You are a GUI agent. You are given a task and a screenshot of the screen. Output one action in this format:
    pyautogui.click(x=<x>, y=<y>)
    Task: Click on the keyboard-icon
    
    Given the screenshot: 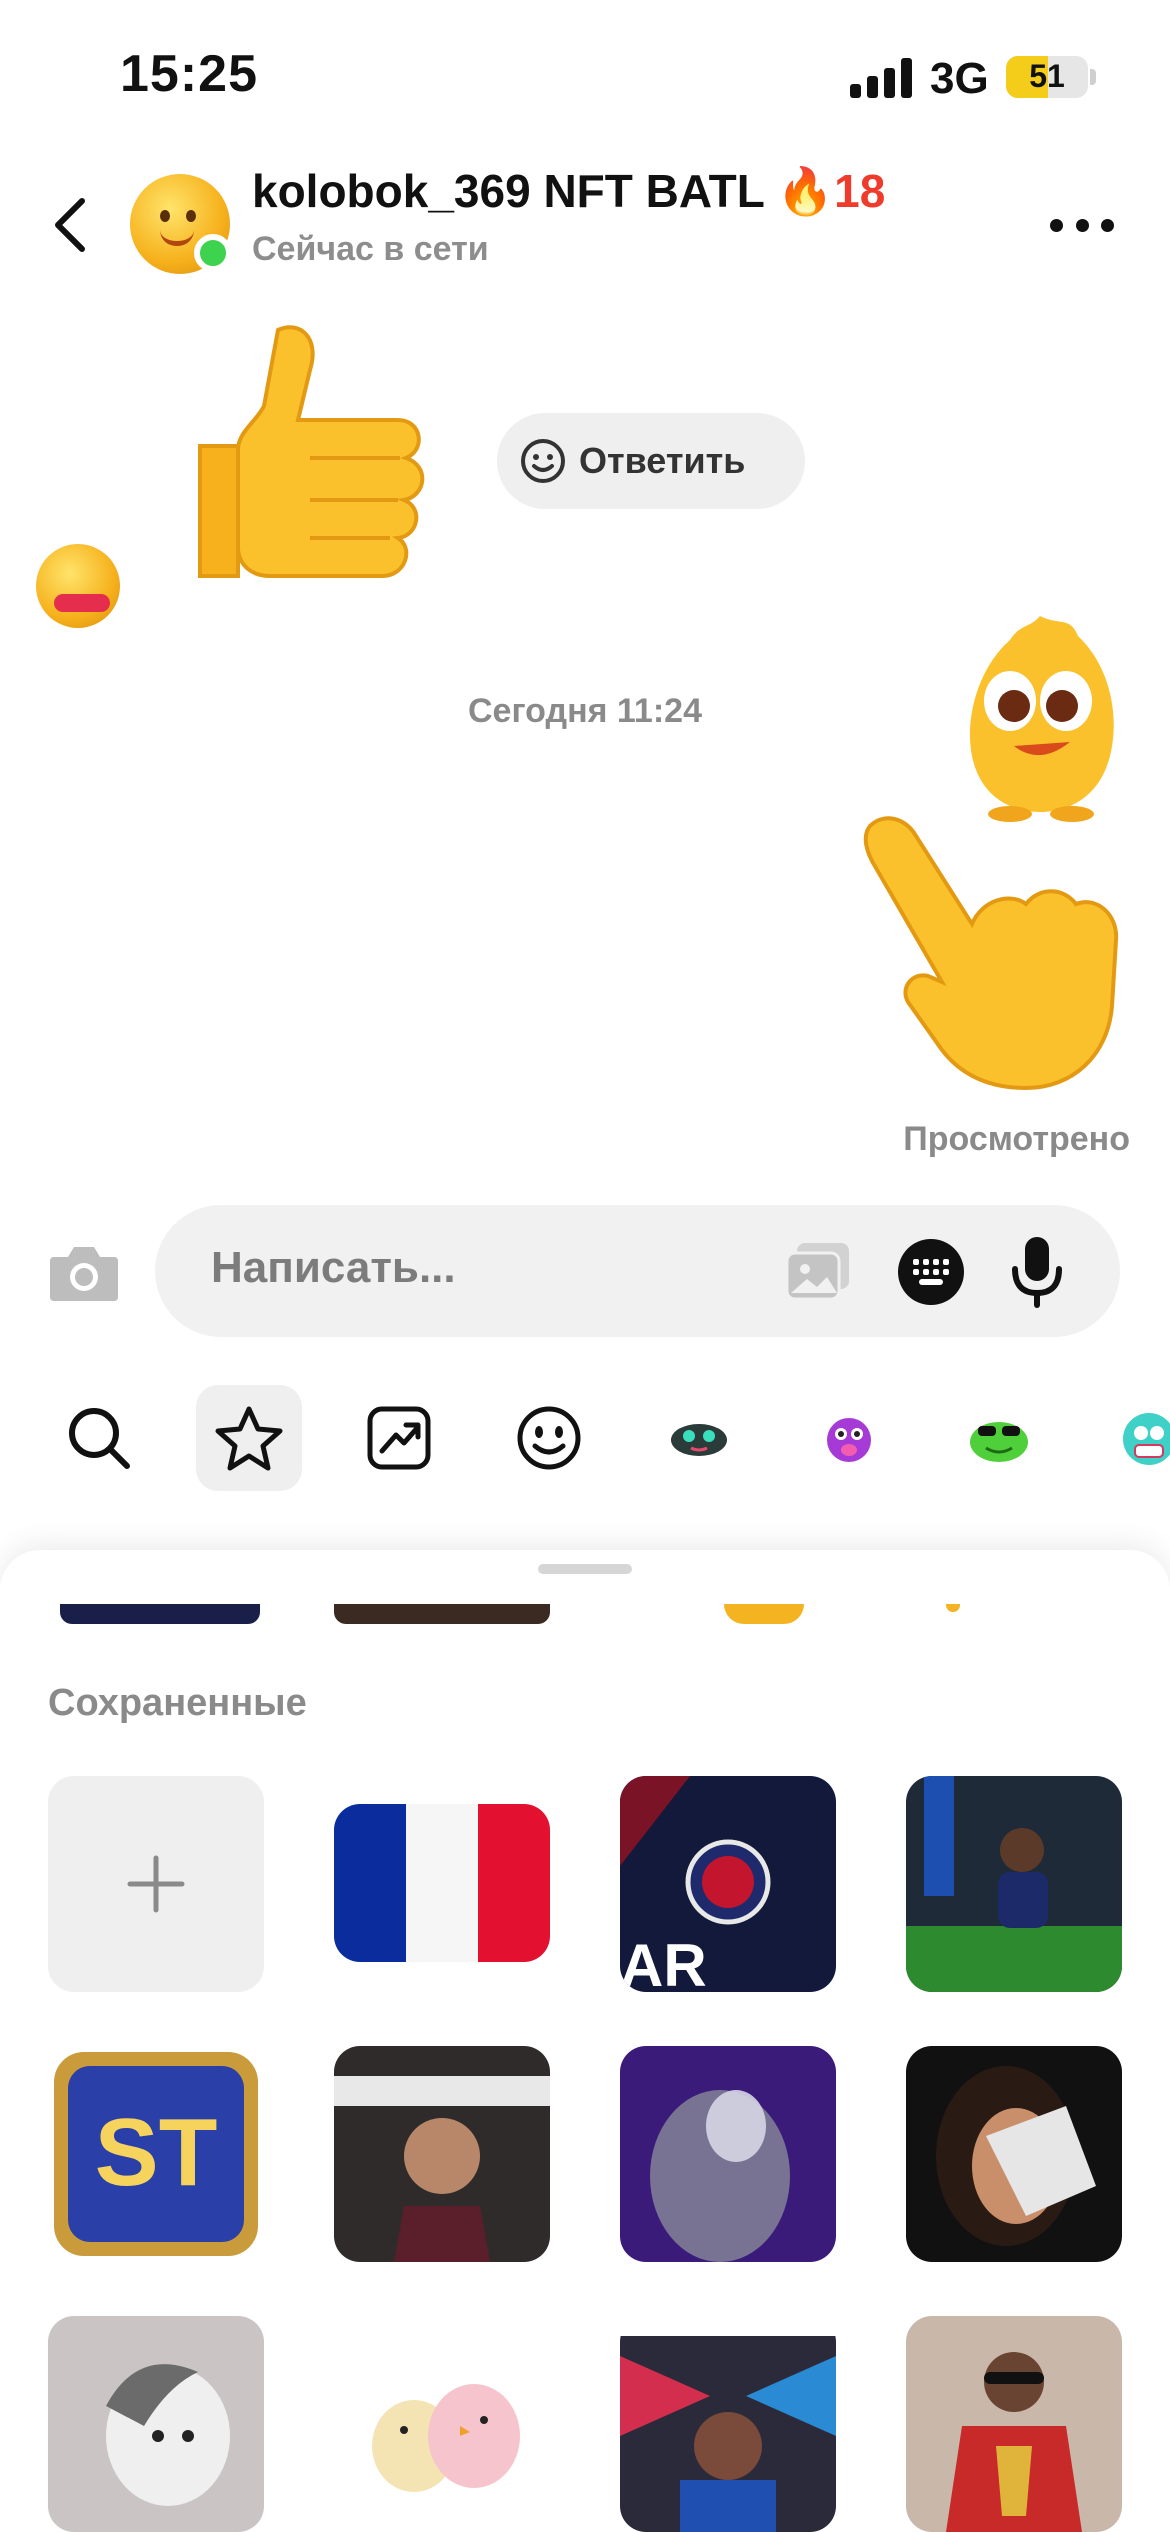 What is the action you would take?
    pyautogui.click(x=931, y=1272)
    